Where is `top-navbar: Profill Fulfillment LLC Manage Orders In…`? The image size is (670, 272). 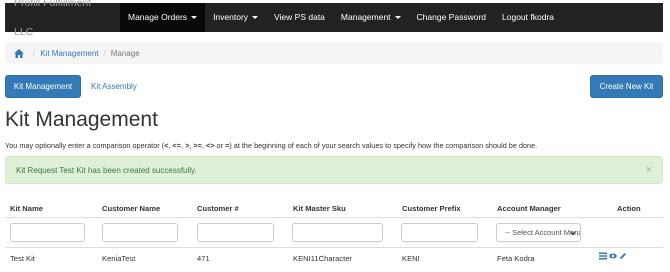 top-navbar: Profill Fulfillment LLC Manage Orders In… is located at coordinates (334, 19).